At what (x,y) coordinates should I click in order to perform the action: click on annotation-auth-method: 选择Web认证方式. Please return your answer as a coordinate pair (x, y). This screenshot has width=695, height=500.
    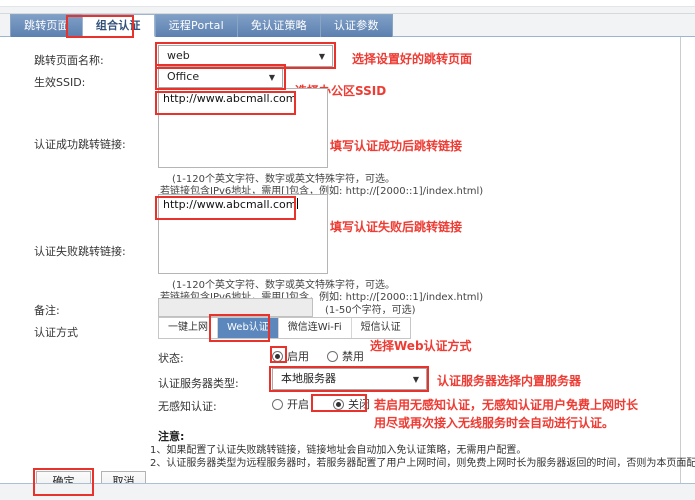
    Looking at the image, I should click on (421, 346).